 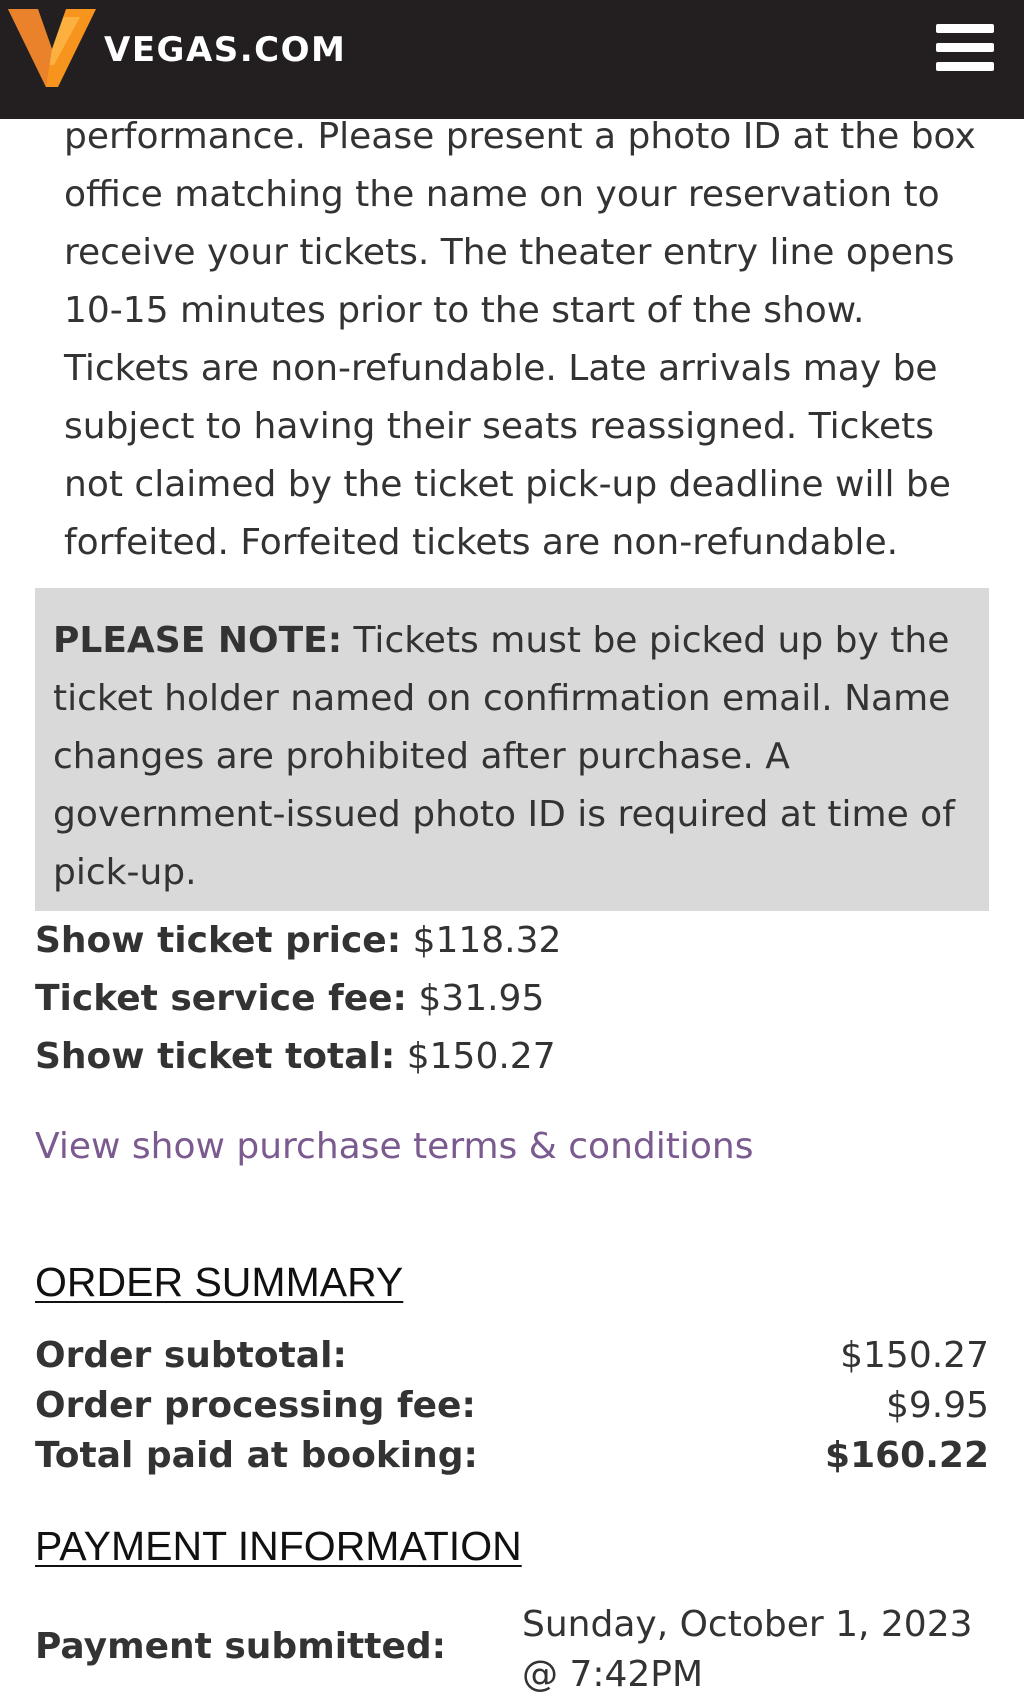 I want to click on fee-label: Show ticket price:, so click(x=218, y=940).